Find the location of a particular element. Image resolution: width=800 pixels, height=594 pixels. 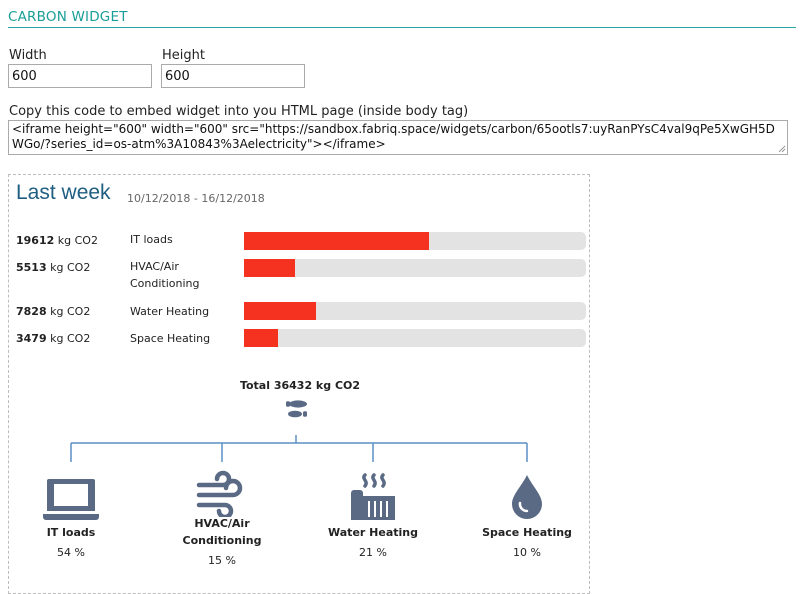

category-percent: 54 % is located at coordinates (71, 552).